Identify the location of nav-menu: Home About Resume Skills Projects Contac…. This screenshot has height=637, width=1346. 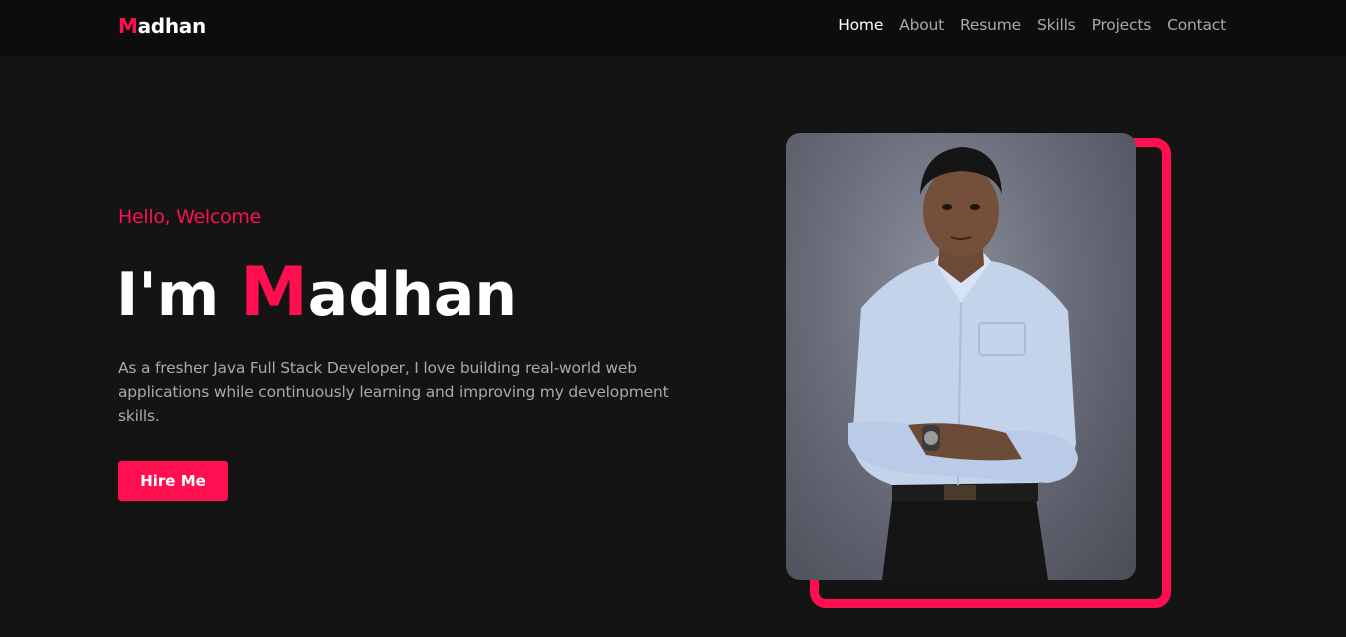
(1032, 24).